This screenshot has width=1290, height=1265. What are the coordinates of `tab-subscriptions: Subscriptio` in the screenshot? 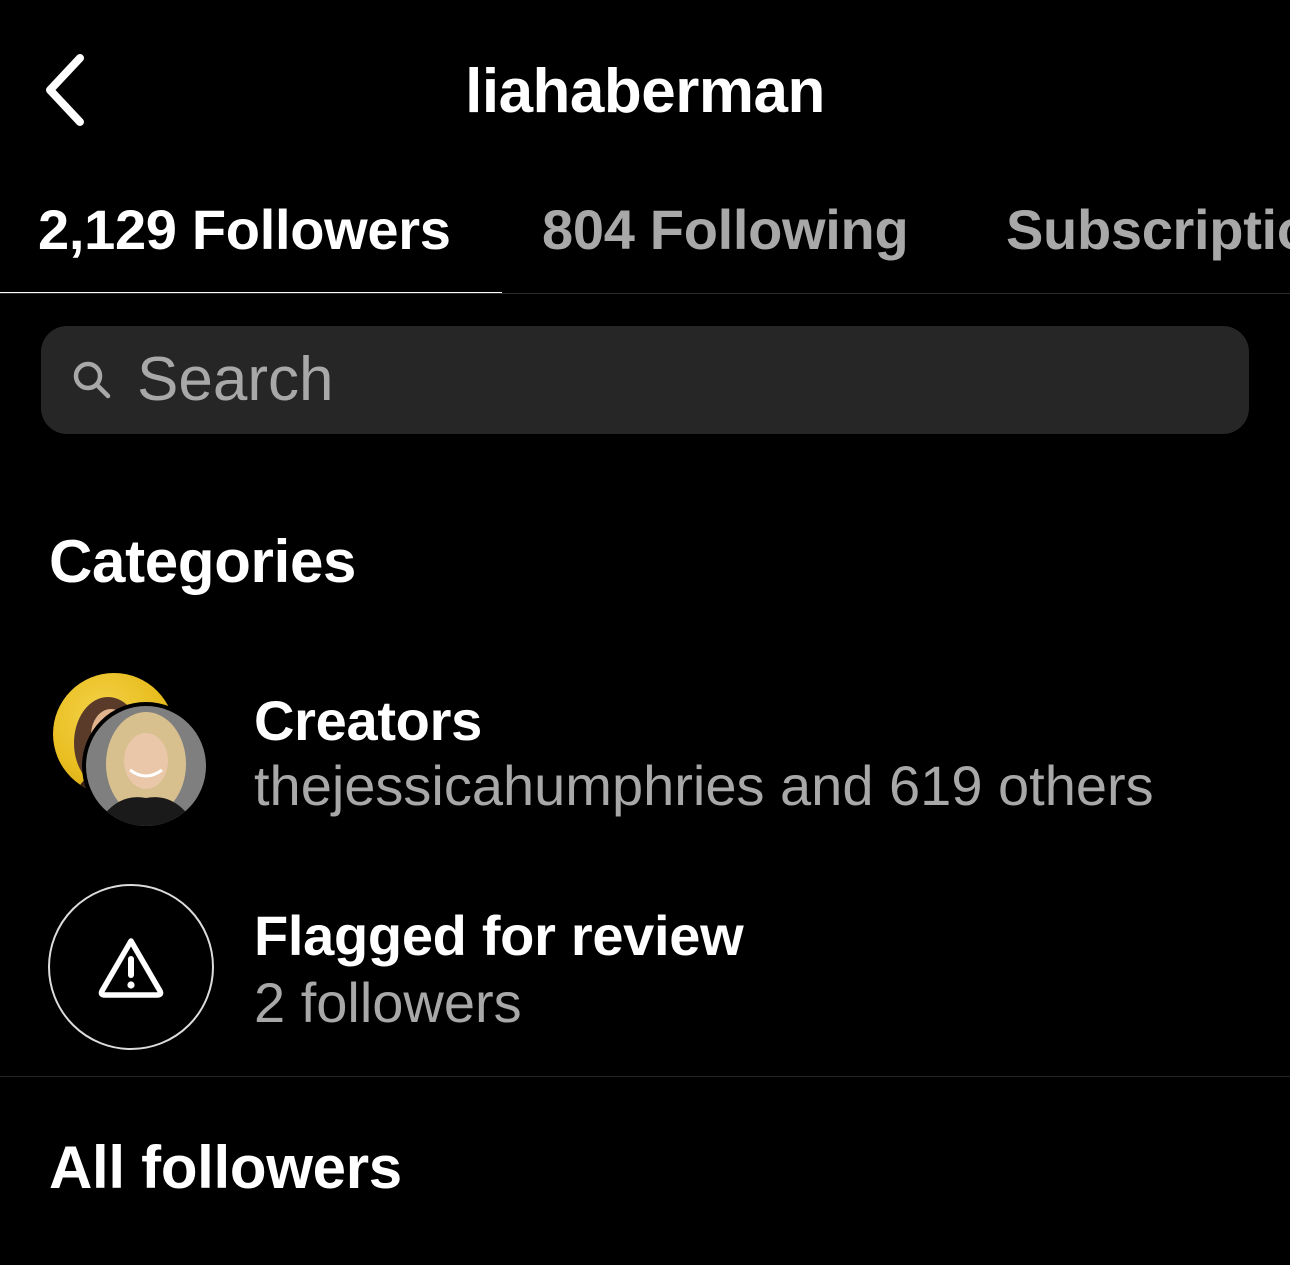 It's located at (1148, 230).